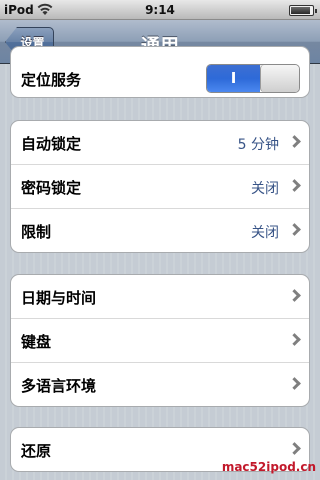  Describe the element at coordinates (51, 188) in the screenshot. I see `row-label: 密码锁定` at that location.